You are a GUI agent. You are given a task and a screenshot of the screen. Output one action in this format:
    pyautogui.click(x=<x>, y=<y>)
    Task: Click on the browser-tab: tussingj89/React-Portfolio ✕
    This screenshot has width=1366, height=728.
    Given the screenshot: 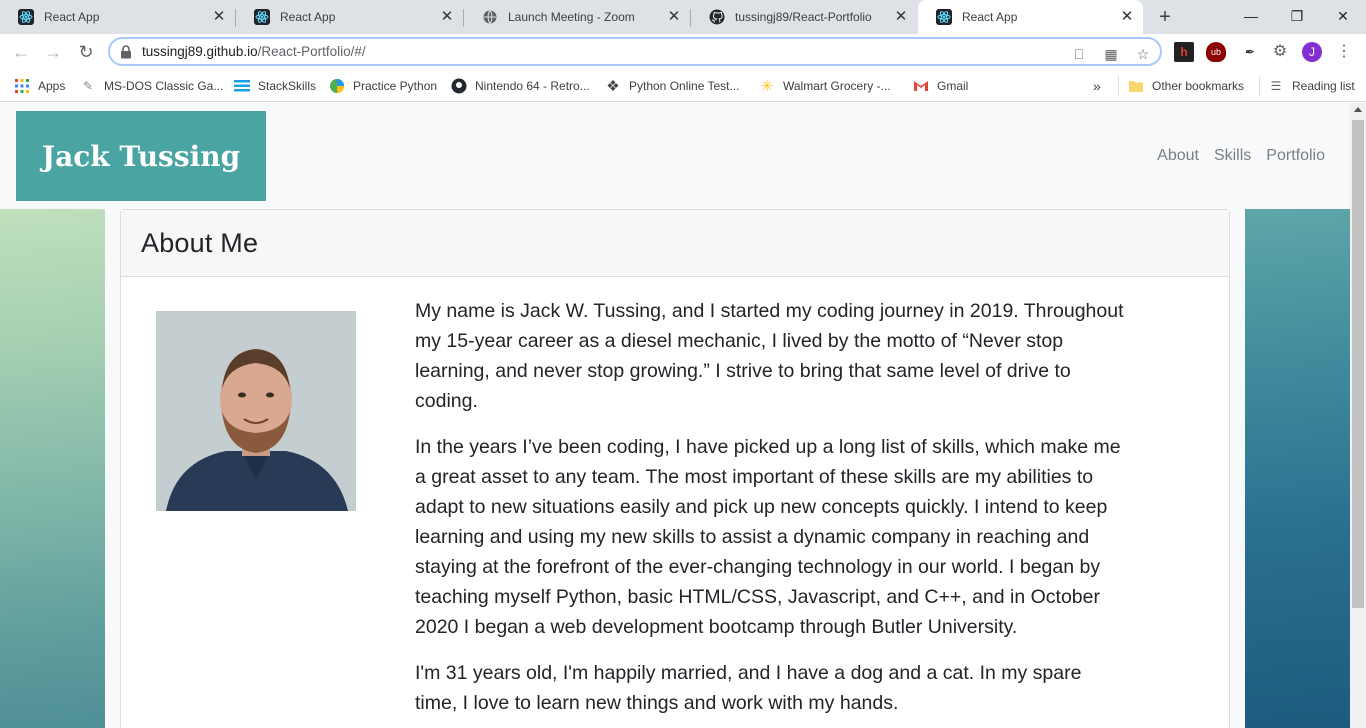 What is the action you would take?
    pyautogui.click(x=804, y=17)
    